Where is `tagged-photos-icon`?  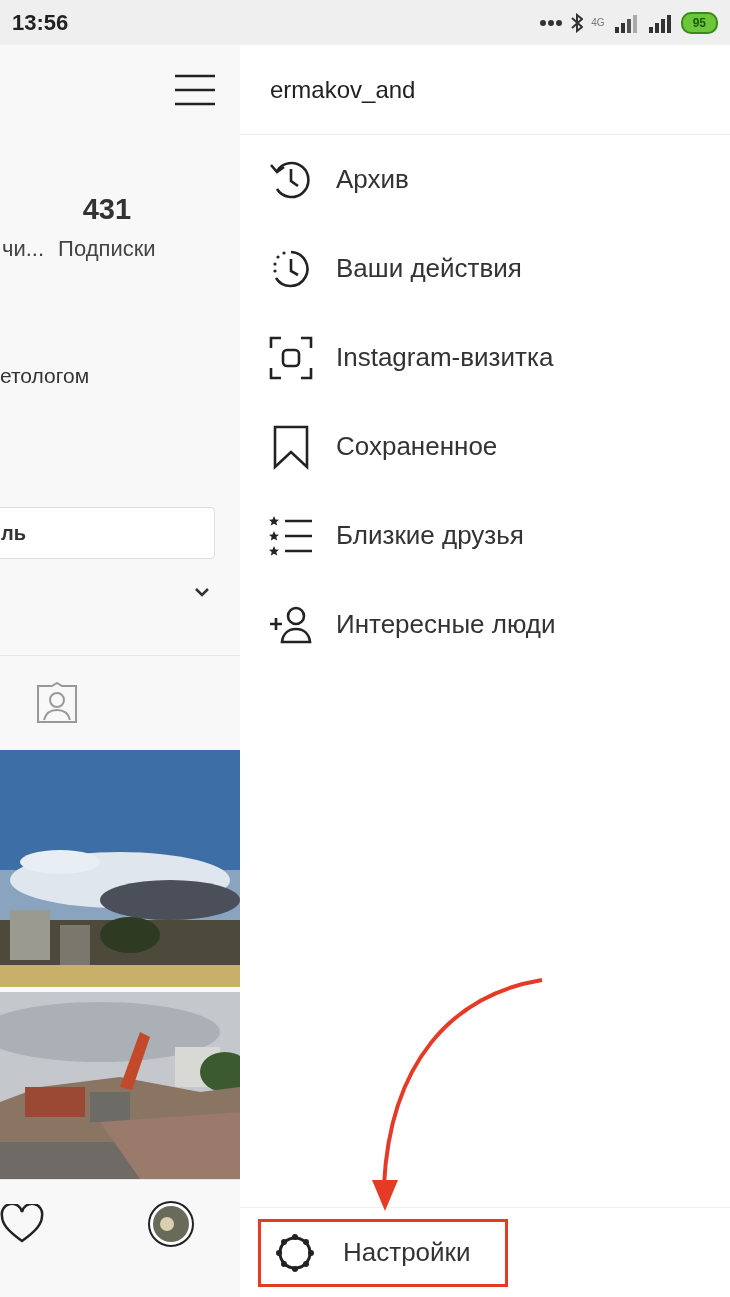 tagged-photos-icon is located at coordinates (57, 702).